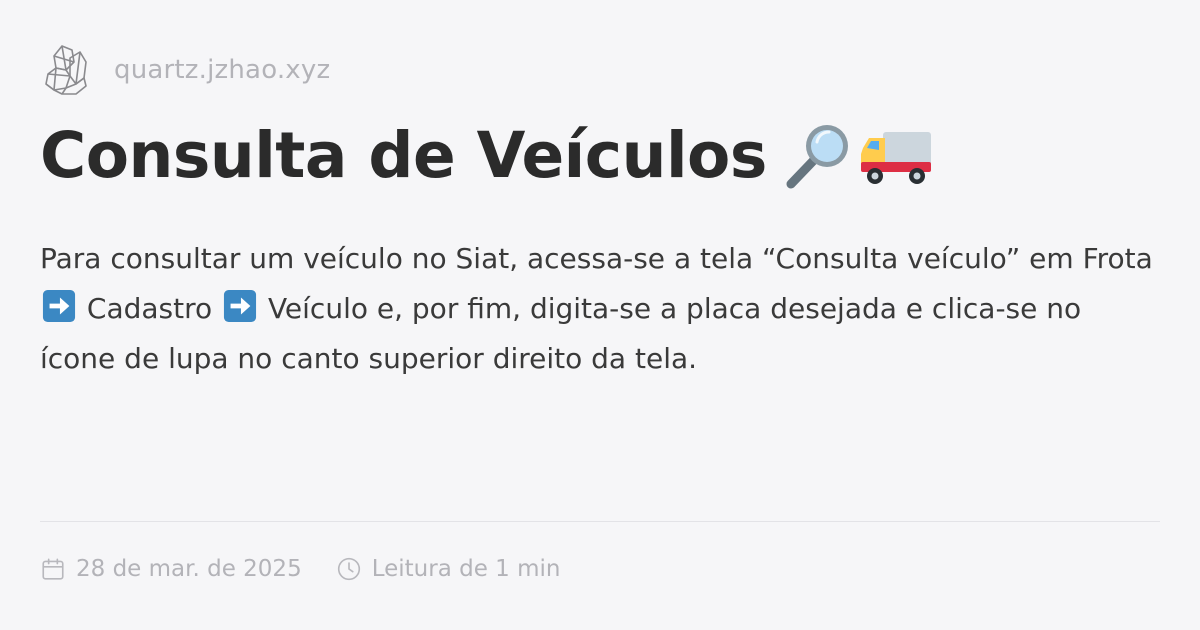 This screenshot has height=630, width=1200. I want to click on truck-icon, so click(895, 158).